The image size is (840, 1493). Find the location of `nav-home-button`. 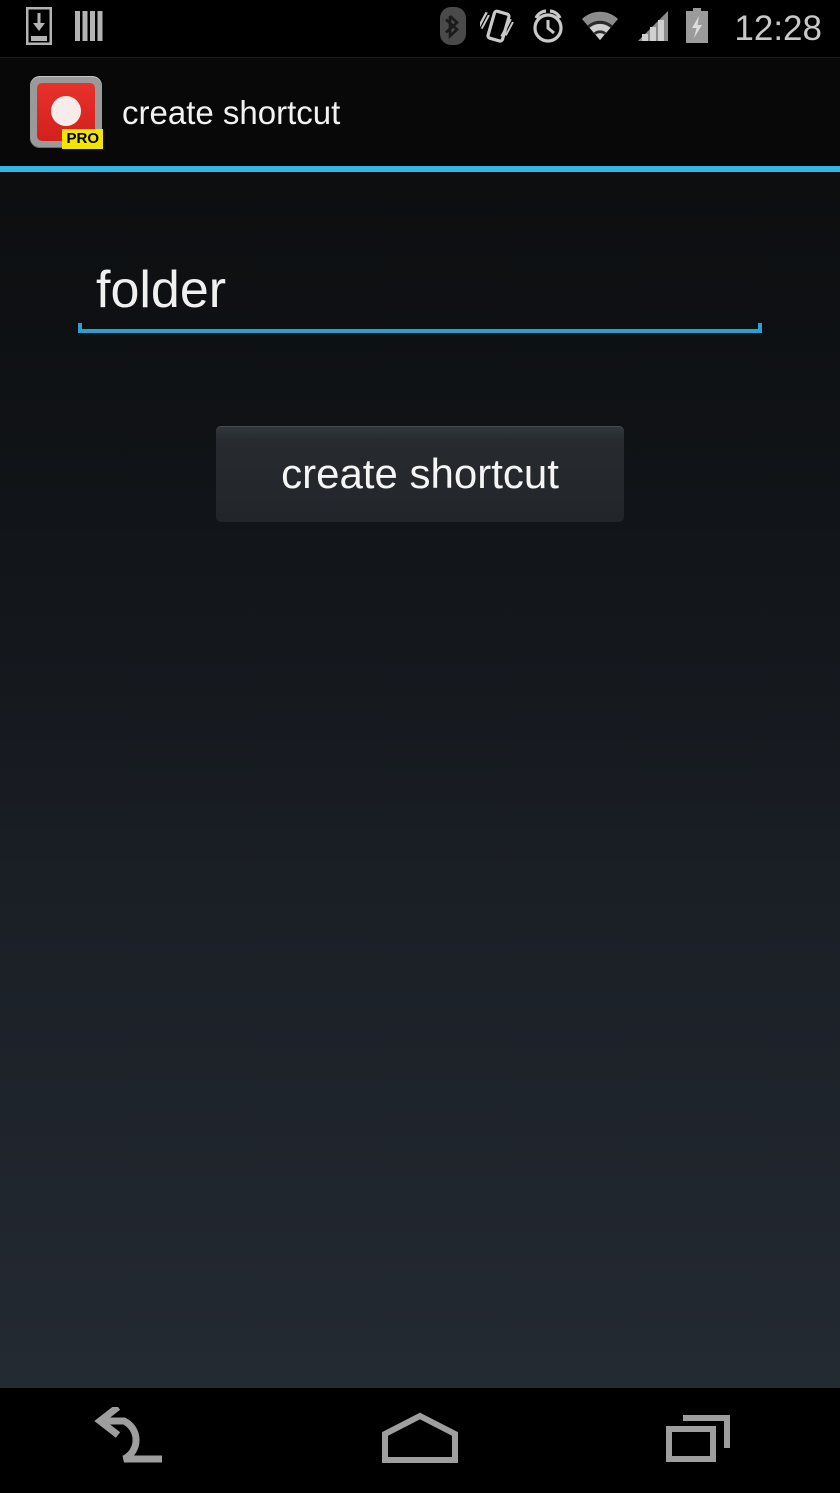

nav-home-button is located at coordinates (420, 1440).